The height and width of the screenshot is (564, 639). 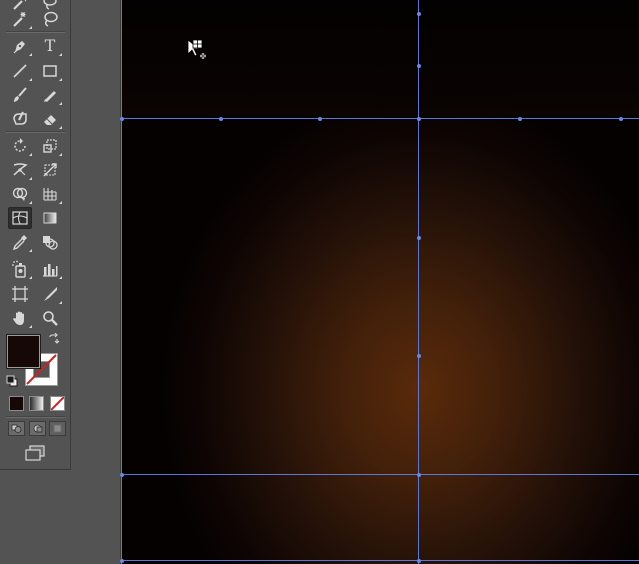 What do you see at coordinates (379, 560) in the screenshot?
I see `mesh-line-horizontal-edge` at bounding box center [379, 560].